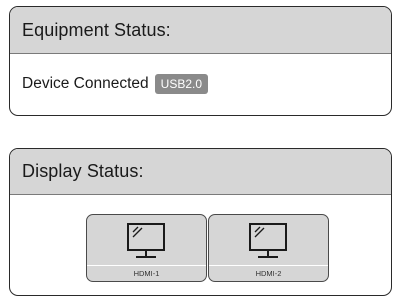 Image resolution: width=398 pixels, height=302 pixels. I want to click on usb-version-badge: USB2.0, so click(181, 84).